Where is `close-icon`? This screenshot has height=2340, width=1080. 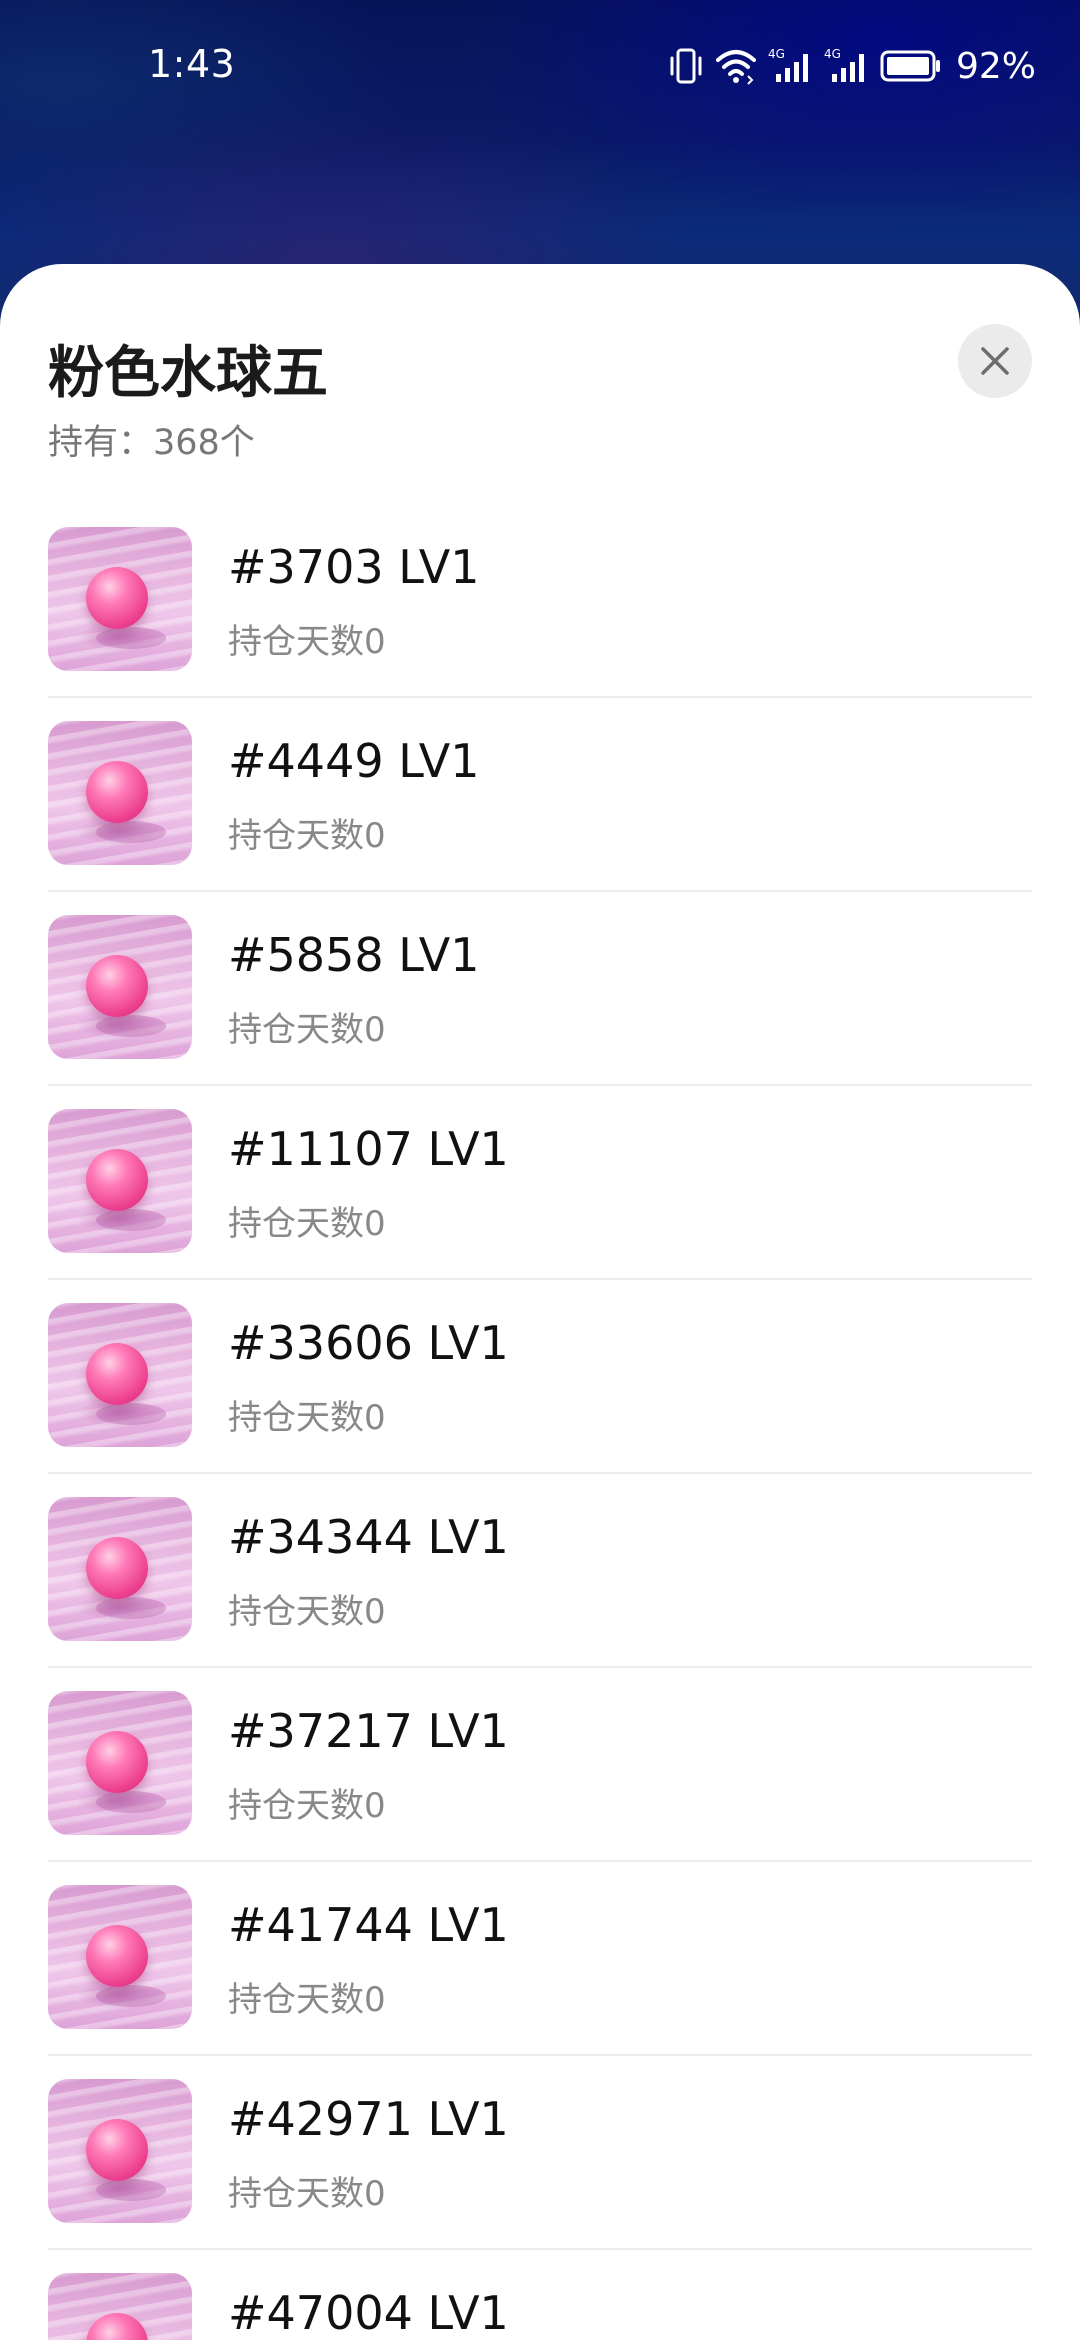
close-icon is located at coordinates (995, 361).